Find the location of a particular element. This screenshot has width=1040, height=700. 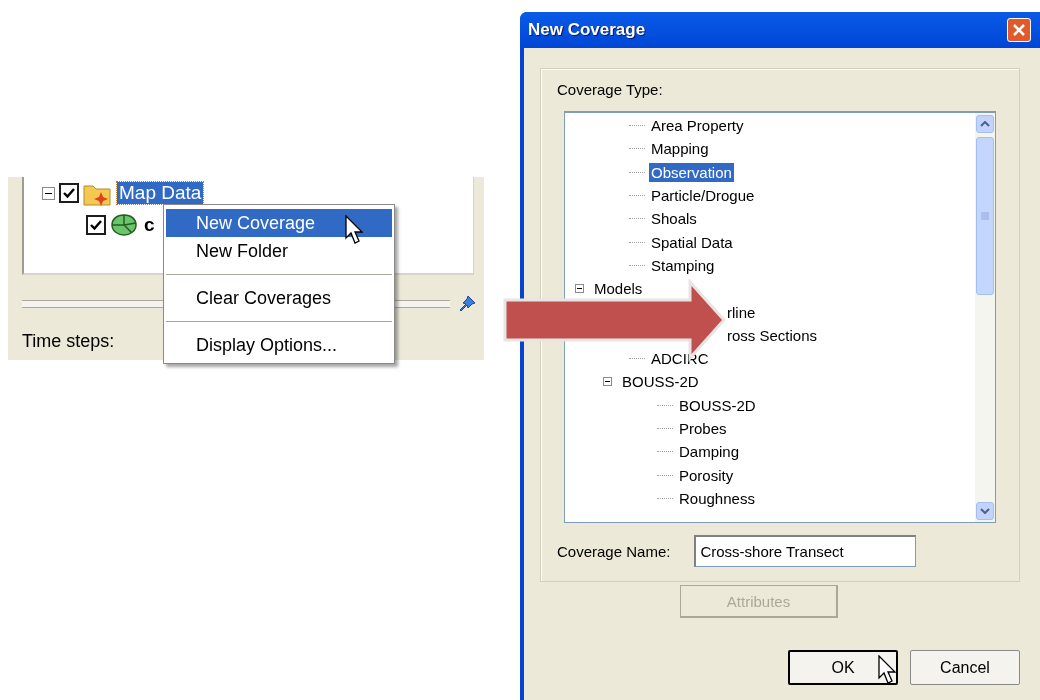

tree-item: Probes is located at coordinates (703, 428).